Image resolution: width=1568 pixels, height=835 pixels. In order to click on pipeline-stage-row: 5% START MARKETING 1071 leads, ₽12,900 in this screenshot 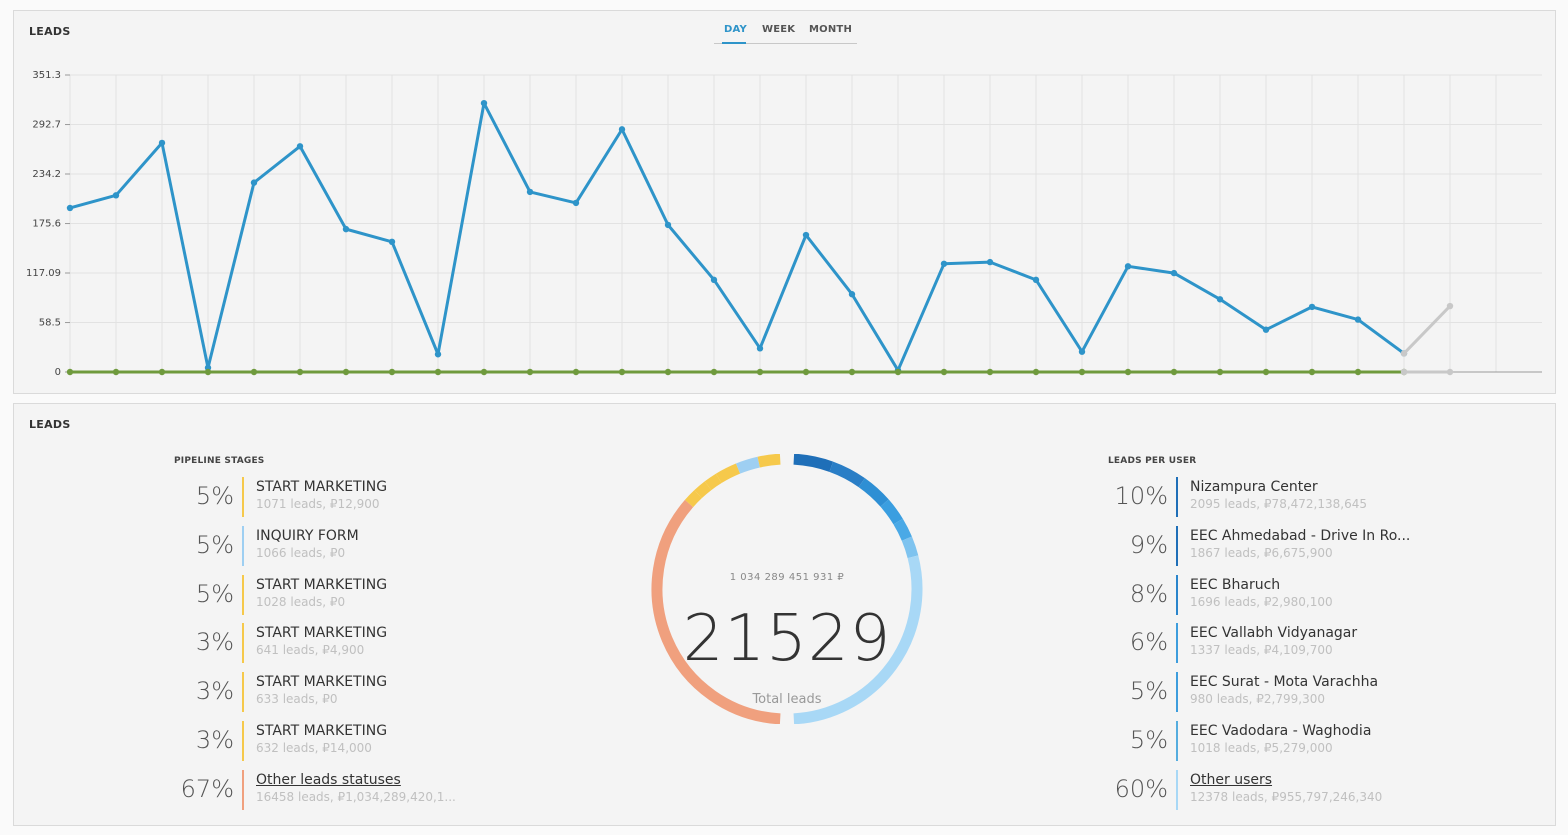, I will do `click(334, 497)`.